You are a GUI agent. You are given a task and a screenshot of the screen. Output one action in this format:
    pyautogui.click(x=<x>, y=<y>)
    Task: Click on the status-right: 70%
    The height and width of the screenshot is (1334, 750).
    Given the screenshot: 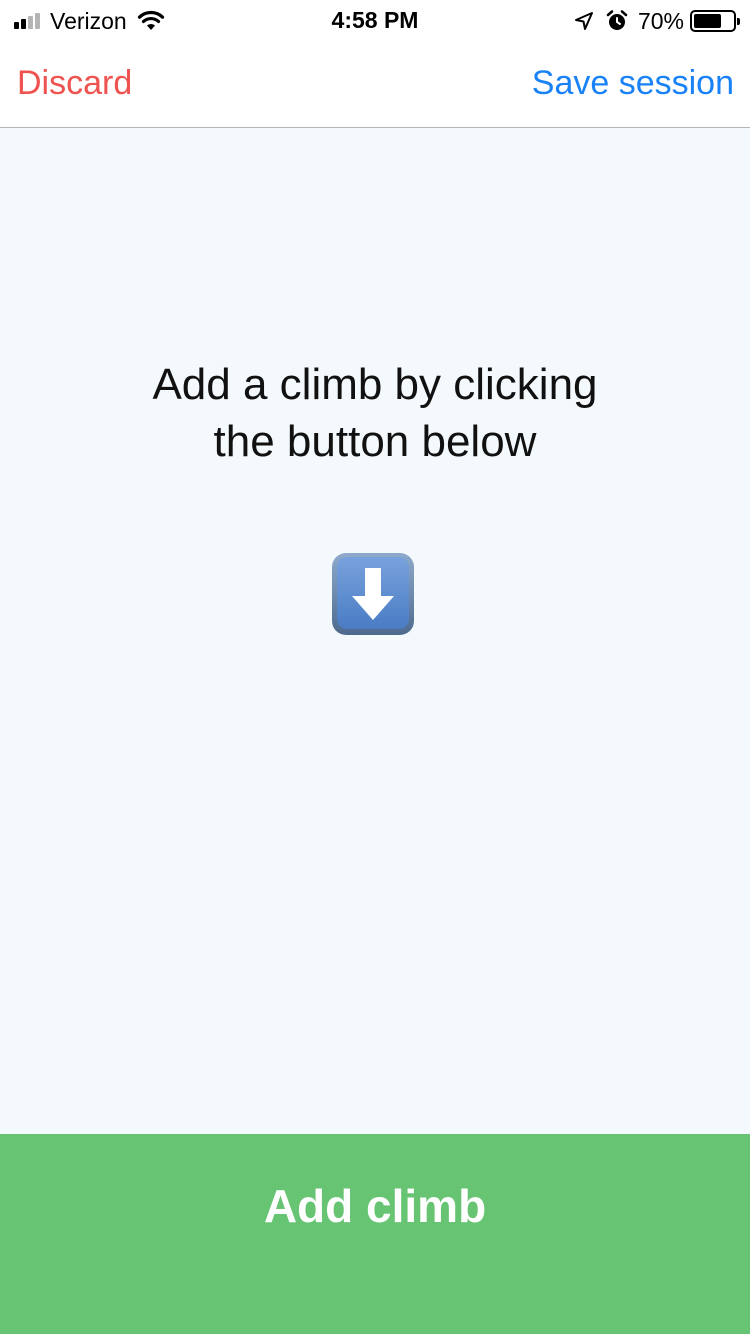 What is the action you would take?
    pyautogui.click(x=657, y=20)
    